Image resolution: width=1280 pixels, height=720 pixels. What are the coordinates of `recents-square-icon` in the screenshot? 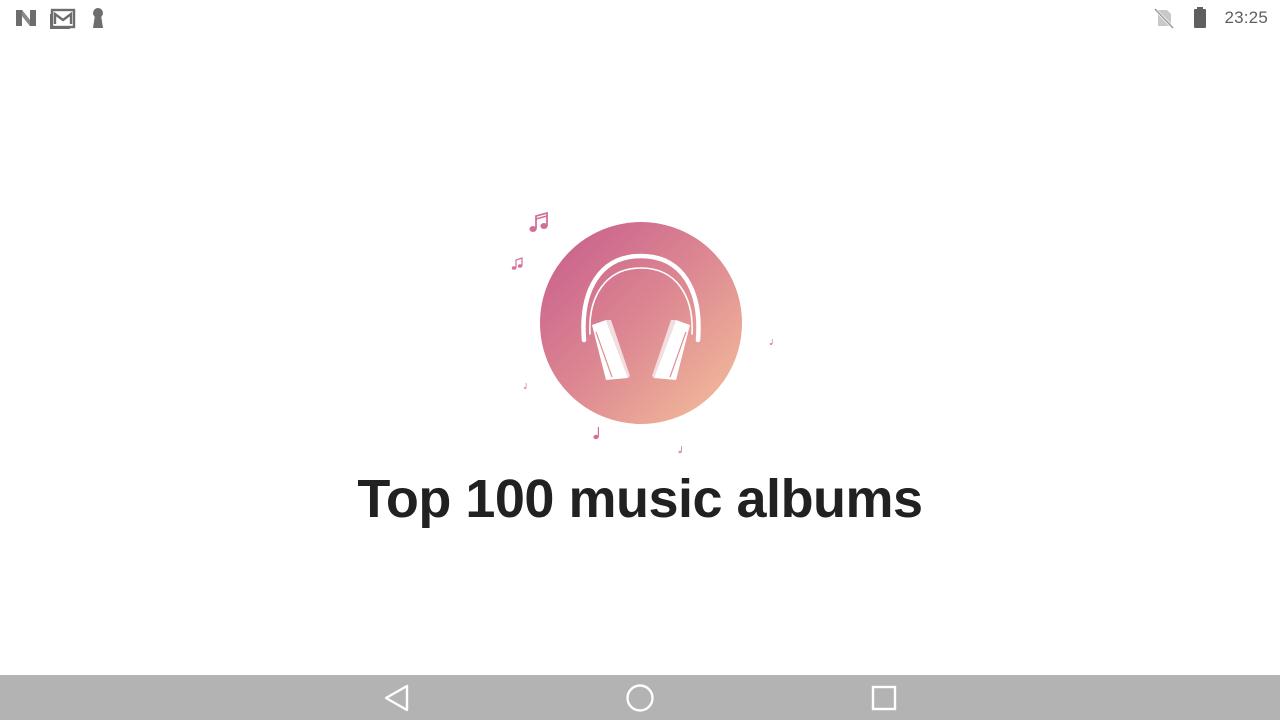 It's located at (884, 698).